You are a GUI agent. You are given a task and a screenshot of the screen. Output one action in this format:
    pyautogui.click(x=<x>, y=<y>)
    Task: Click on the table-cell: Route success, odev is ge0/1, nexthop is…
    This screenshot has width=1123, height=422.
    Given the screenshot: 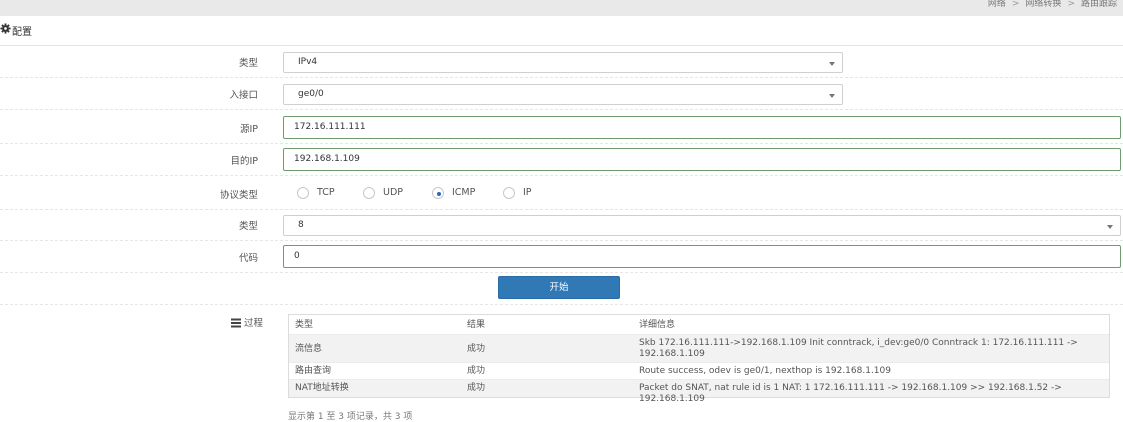 What is the action you would take?
    pyautogui.click(x=765, y=371)
    